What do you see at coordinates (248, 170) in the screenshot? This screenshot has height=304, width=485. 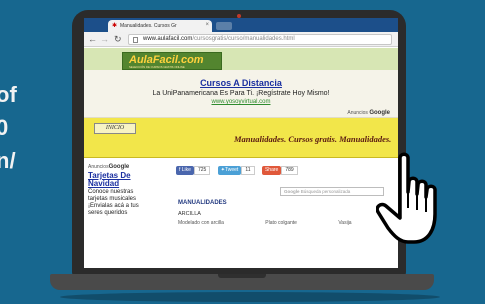 I see `tweet-count: 11` at bounding box center [248, 170].